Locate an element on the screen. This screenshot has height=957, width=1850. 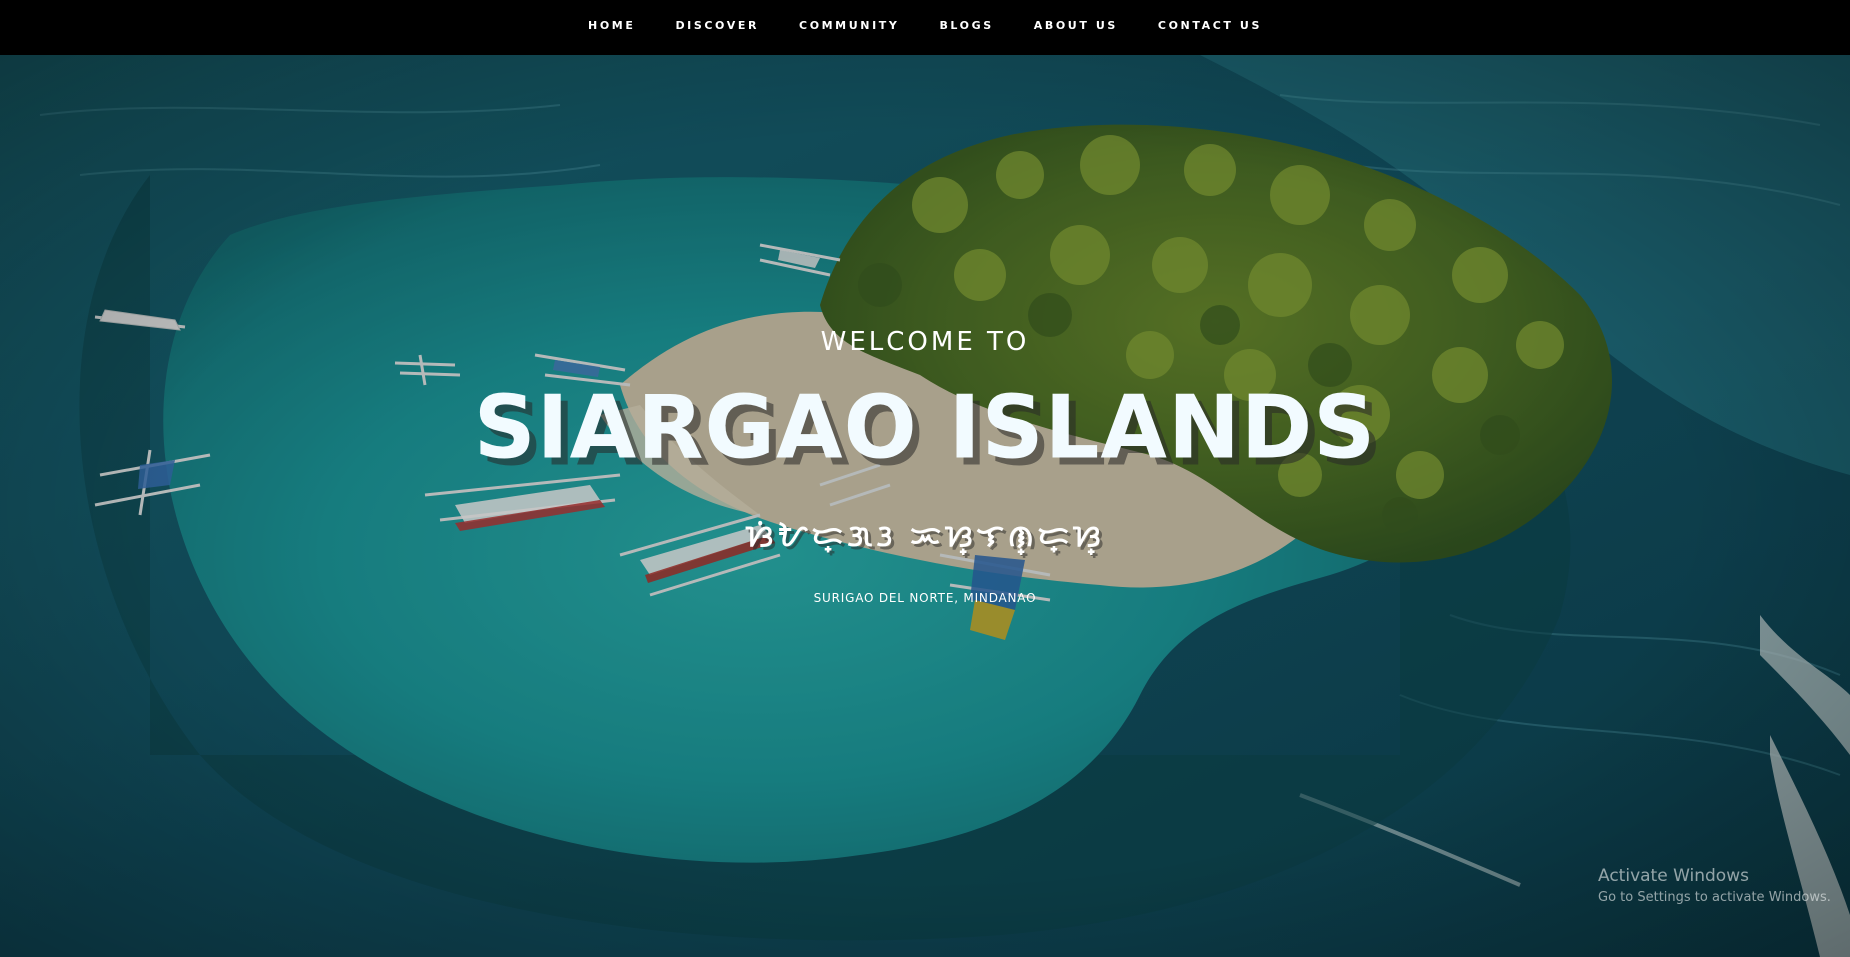
watermark-line-1: Activate Windows is located at coordinates (1673, 876).